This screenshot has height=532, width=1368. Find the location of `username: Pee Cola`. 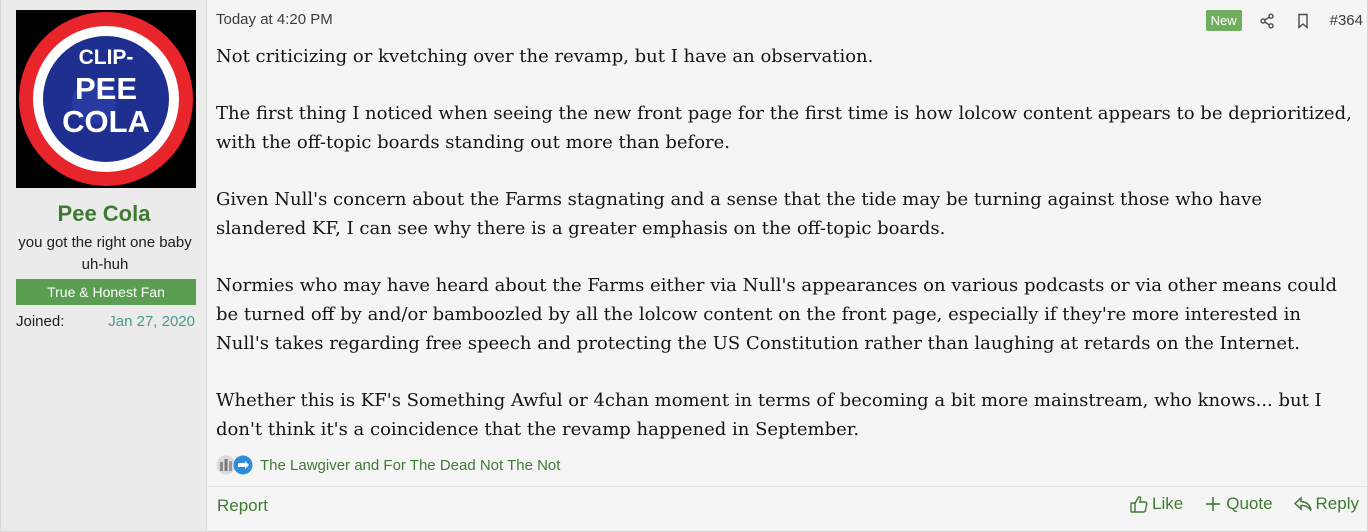

username: Pee Cola is located at coordinates (104, 214).